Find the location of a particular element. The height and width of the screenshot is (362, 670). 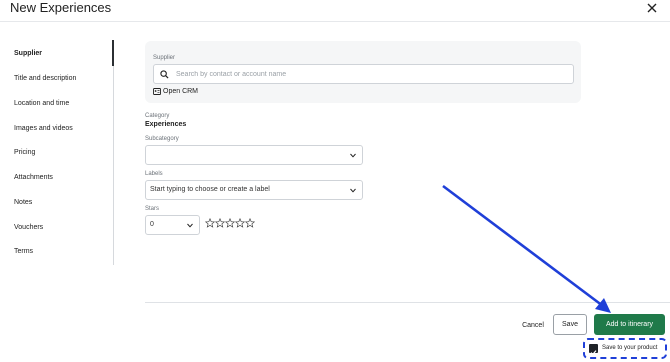

supplier-label: Supplier is located at coordinates (164, 58).